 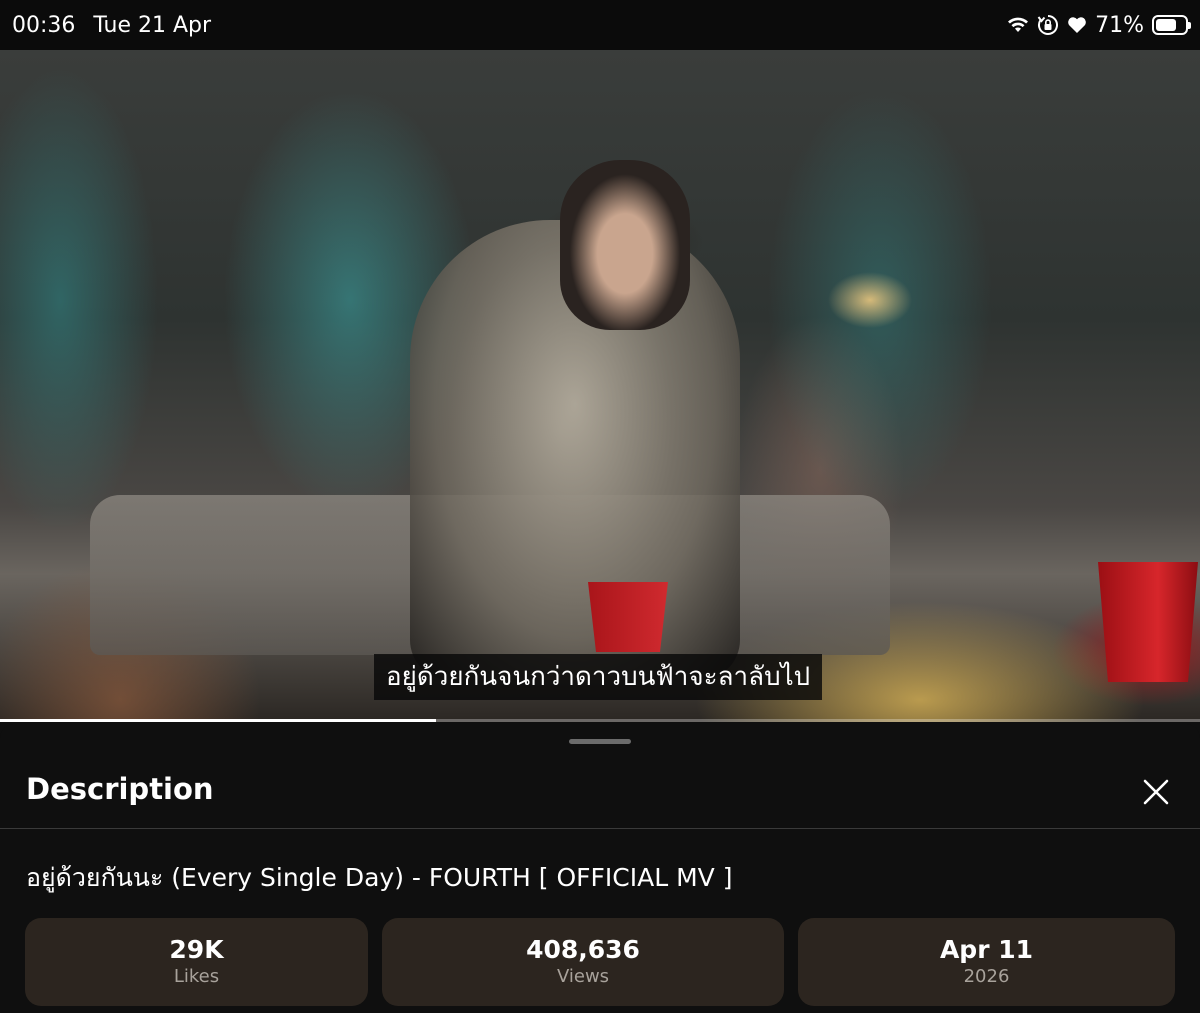 What do you see at coordinates (196, 976) in the screenshot?
I see `likes-label: Likes` at bounding box center [196, 976].